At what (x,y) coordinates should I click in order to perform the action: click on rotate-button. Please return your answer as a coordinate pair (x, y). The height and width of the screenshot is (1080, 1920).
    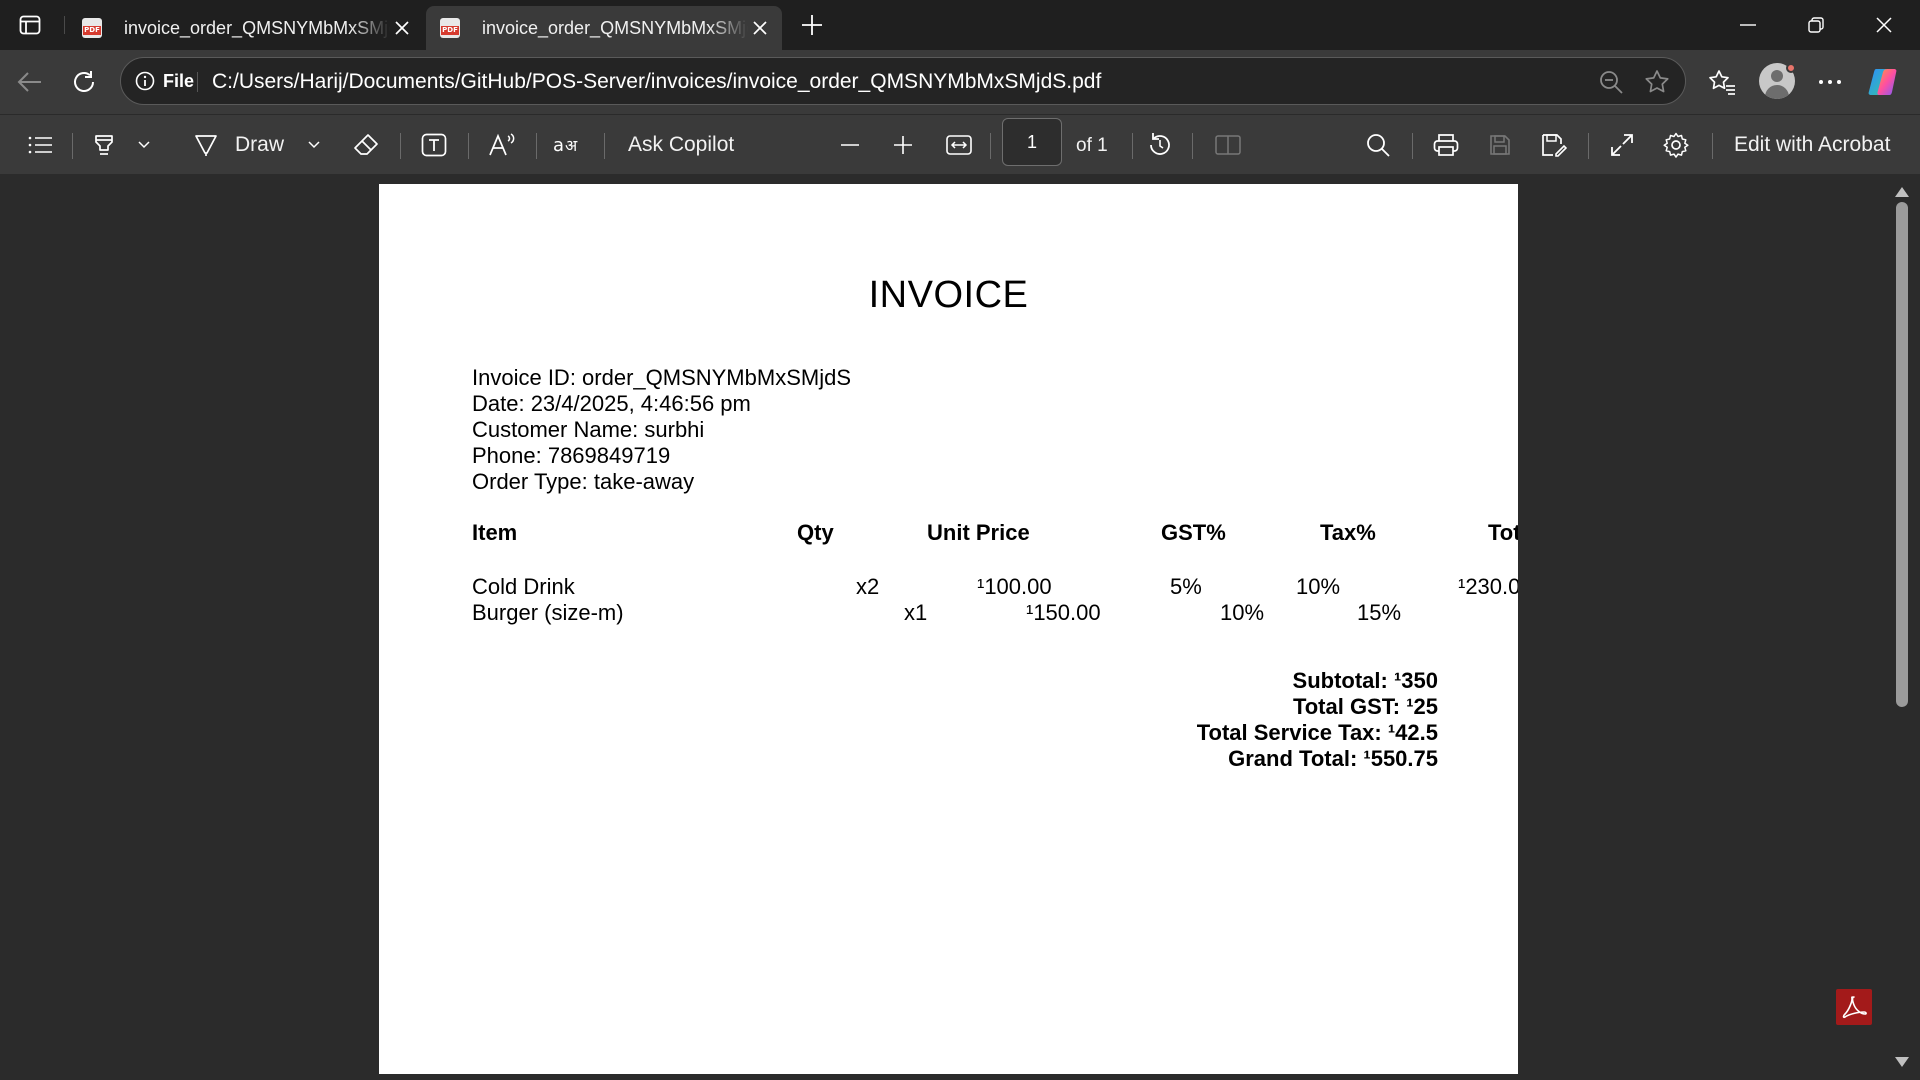
    Looking at the image, I should click on (1160, 145).